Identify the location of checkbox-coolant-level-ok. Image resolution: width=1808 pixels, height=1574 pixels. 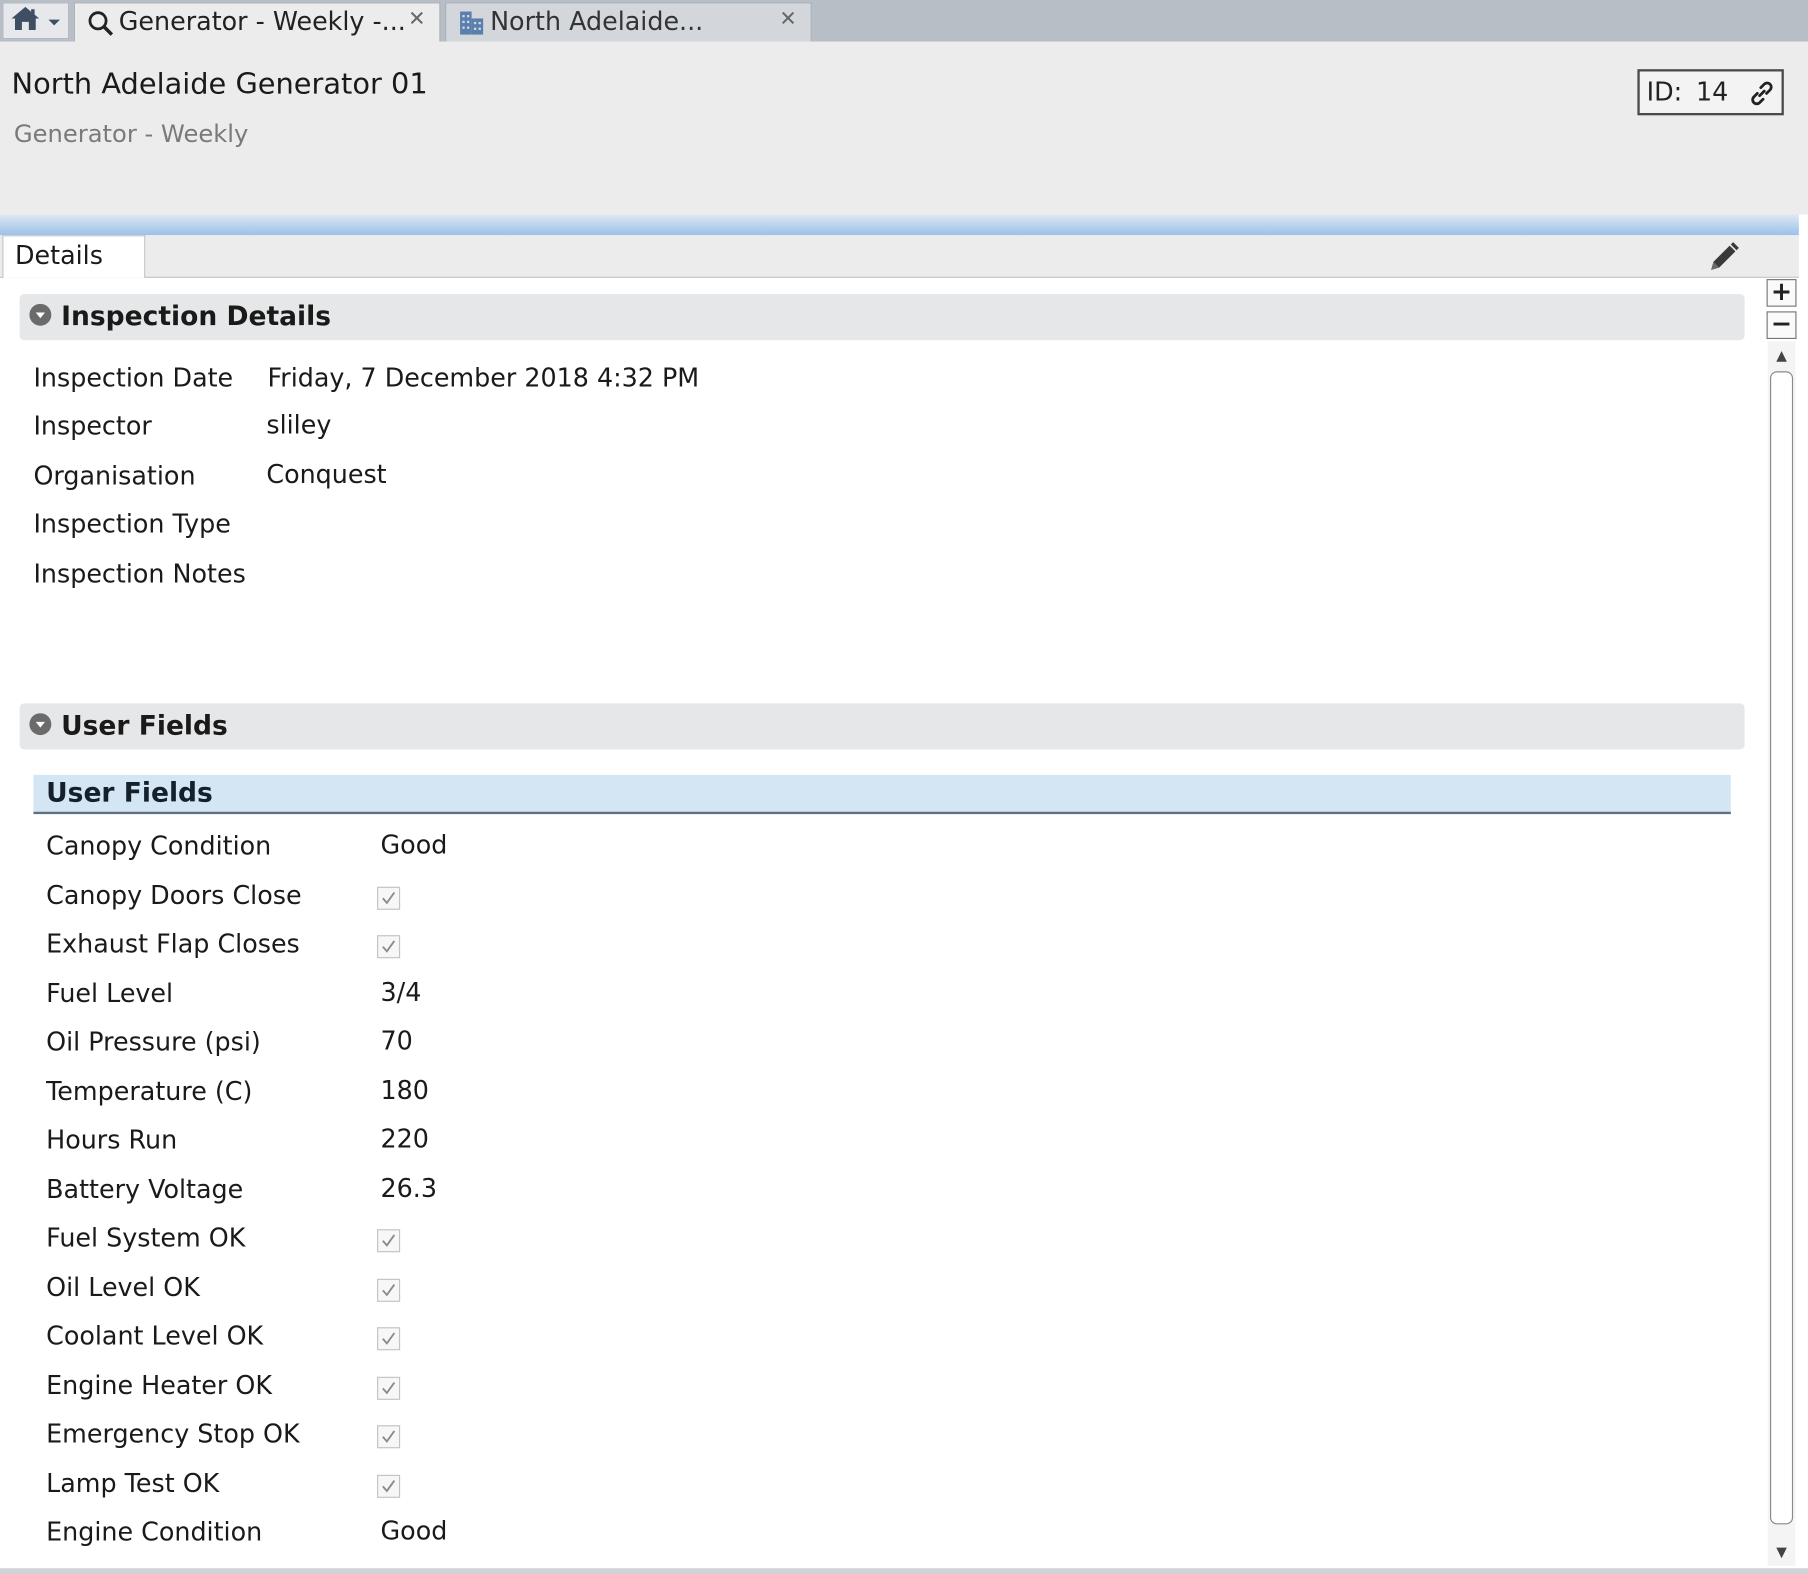
(389, 1339).